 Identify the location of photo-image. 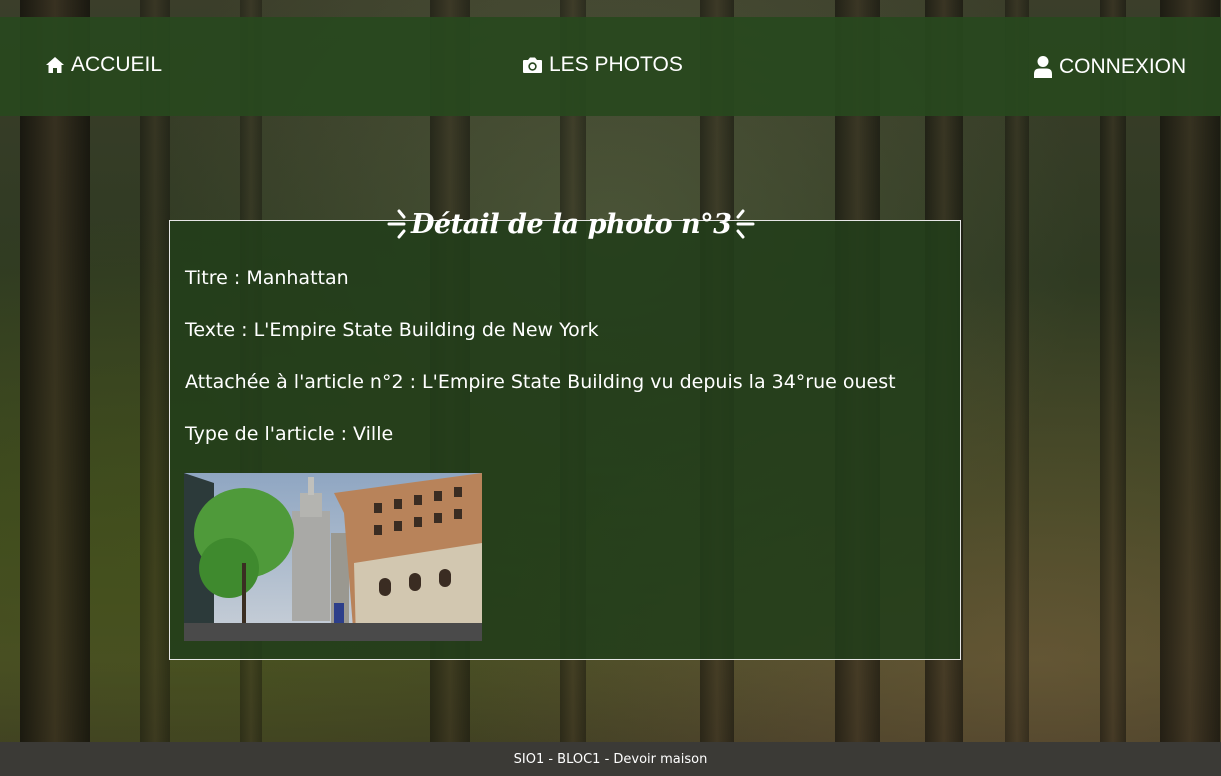
(333, 557).